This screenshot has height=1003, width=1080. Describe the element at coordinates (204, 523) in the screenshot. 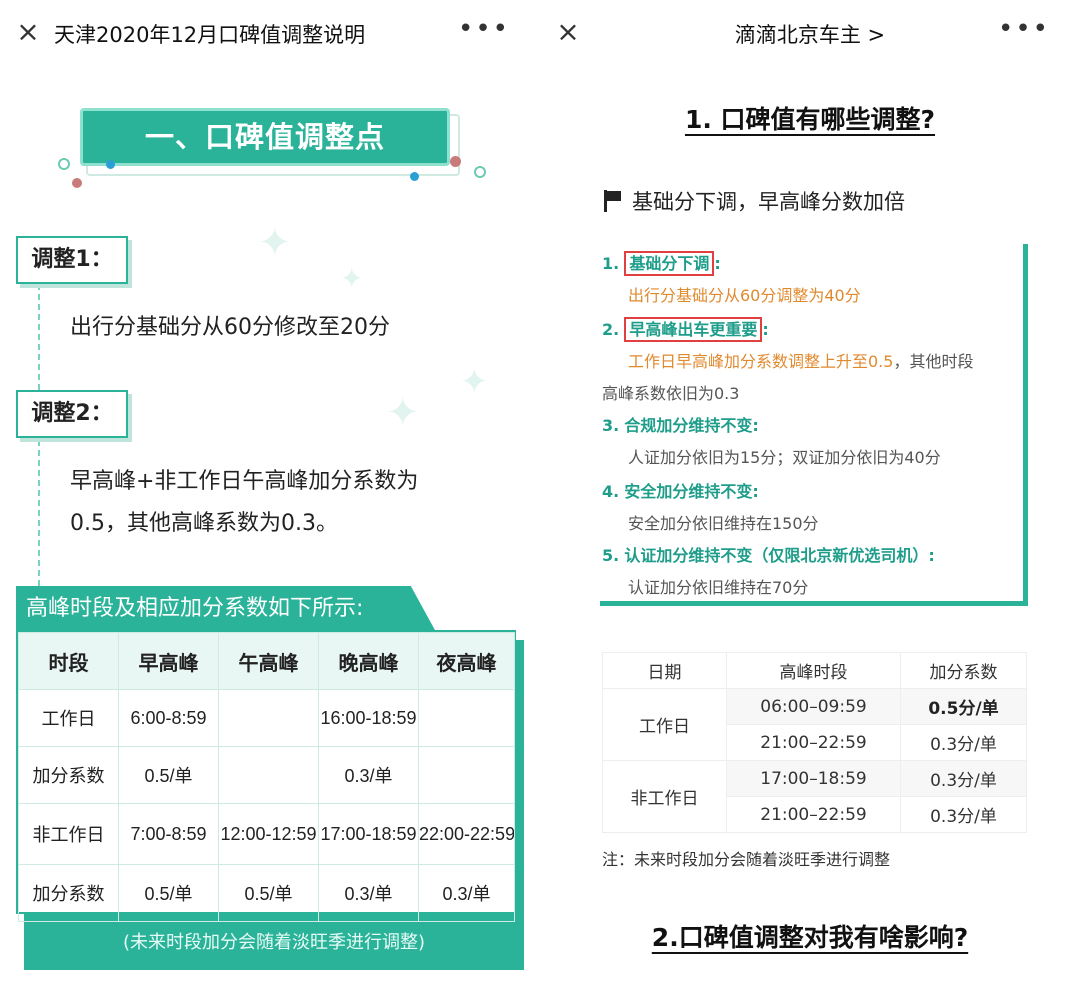

I see `adjustment-2-text-line-2: 0.5，其他高峰系数为0.3。` at that location.